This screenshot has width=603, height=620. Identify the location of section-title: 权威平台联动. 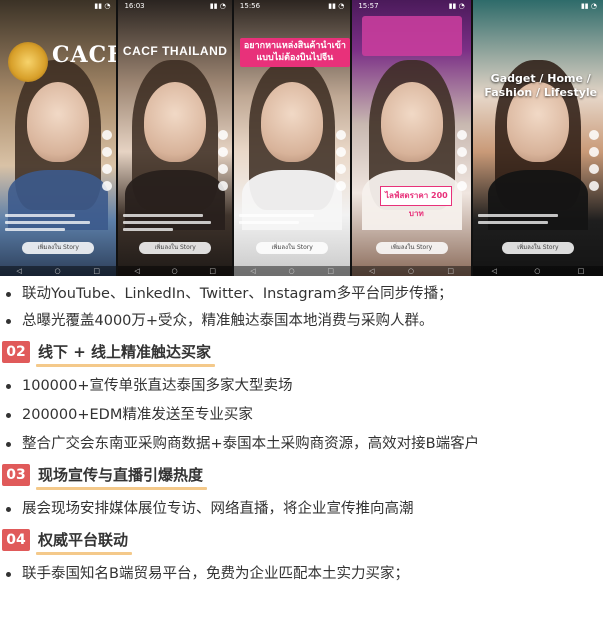
(84, 542).